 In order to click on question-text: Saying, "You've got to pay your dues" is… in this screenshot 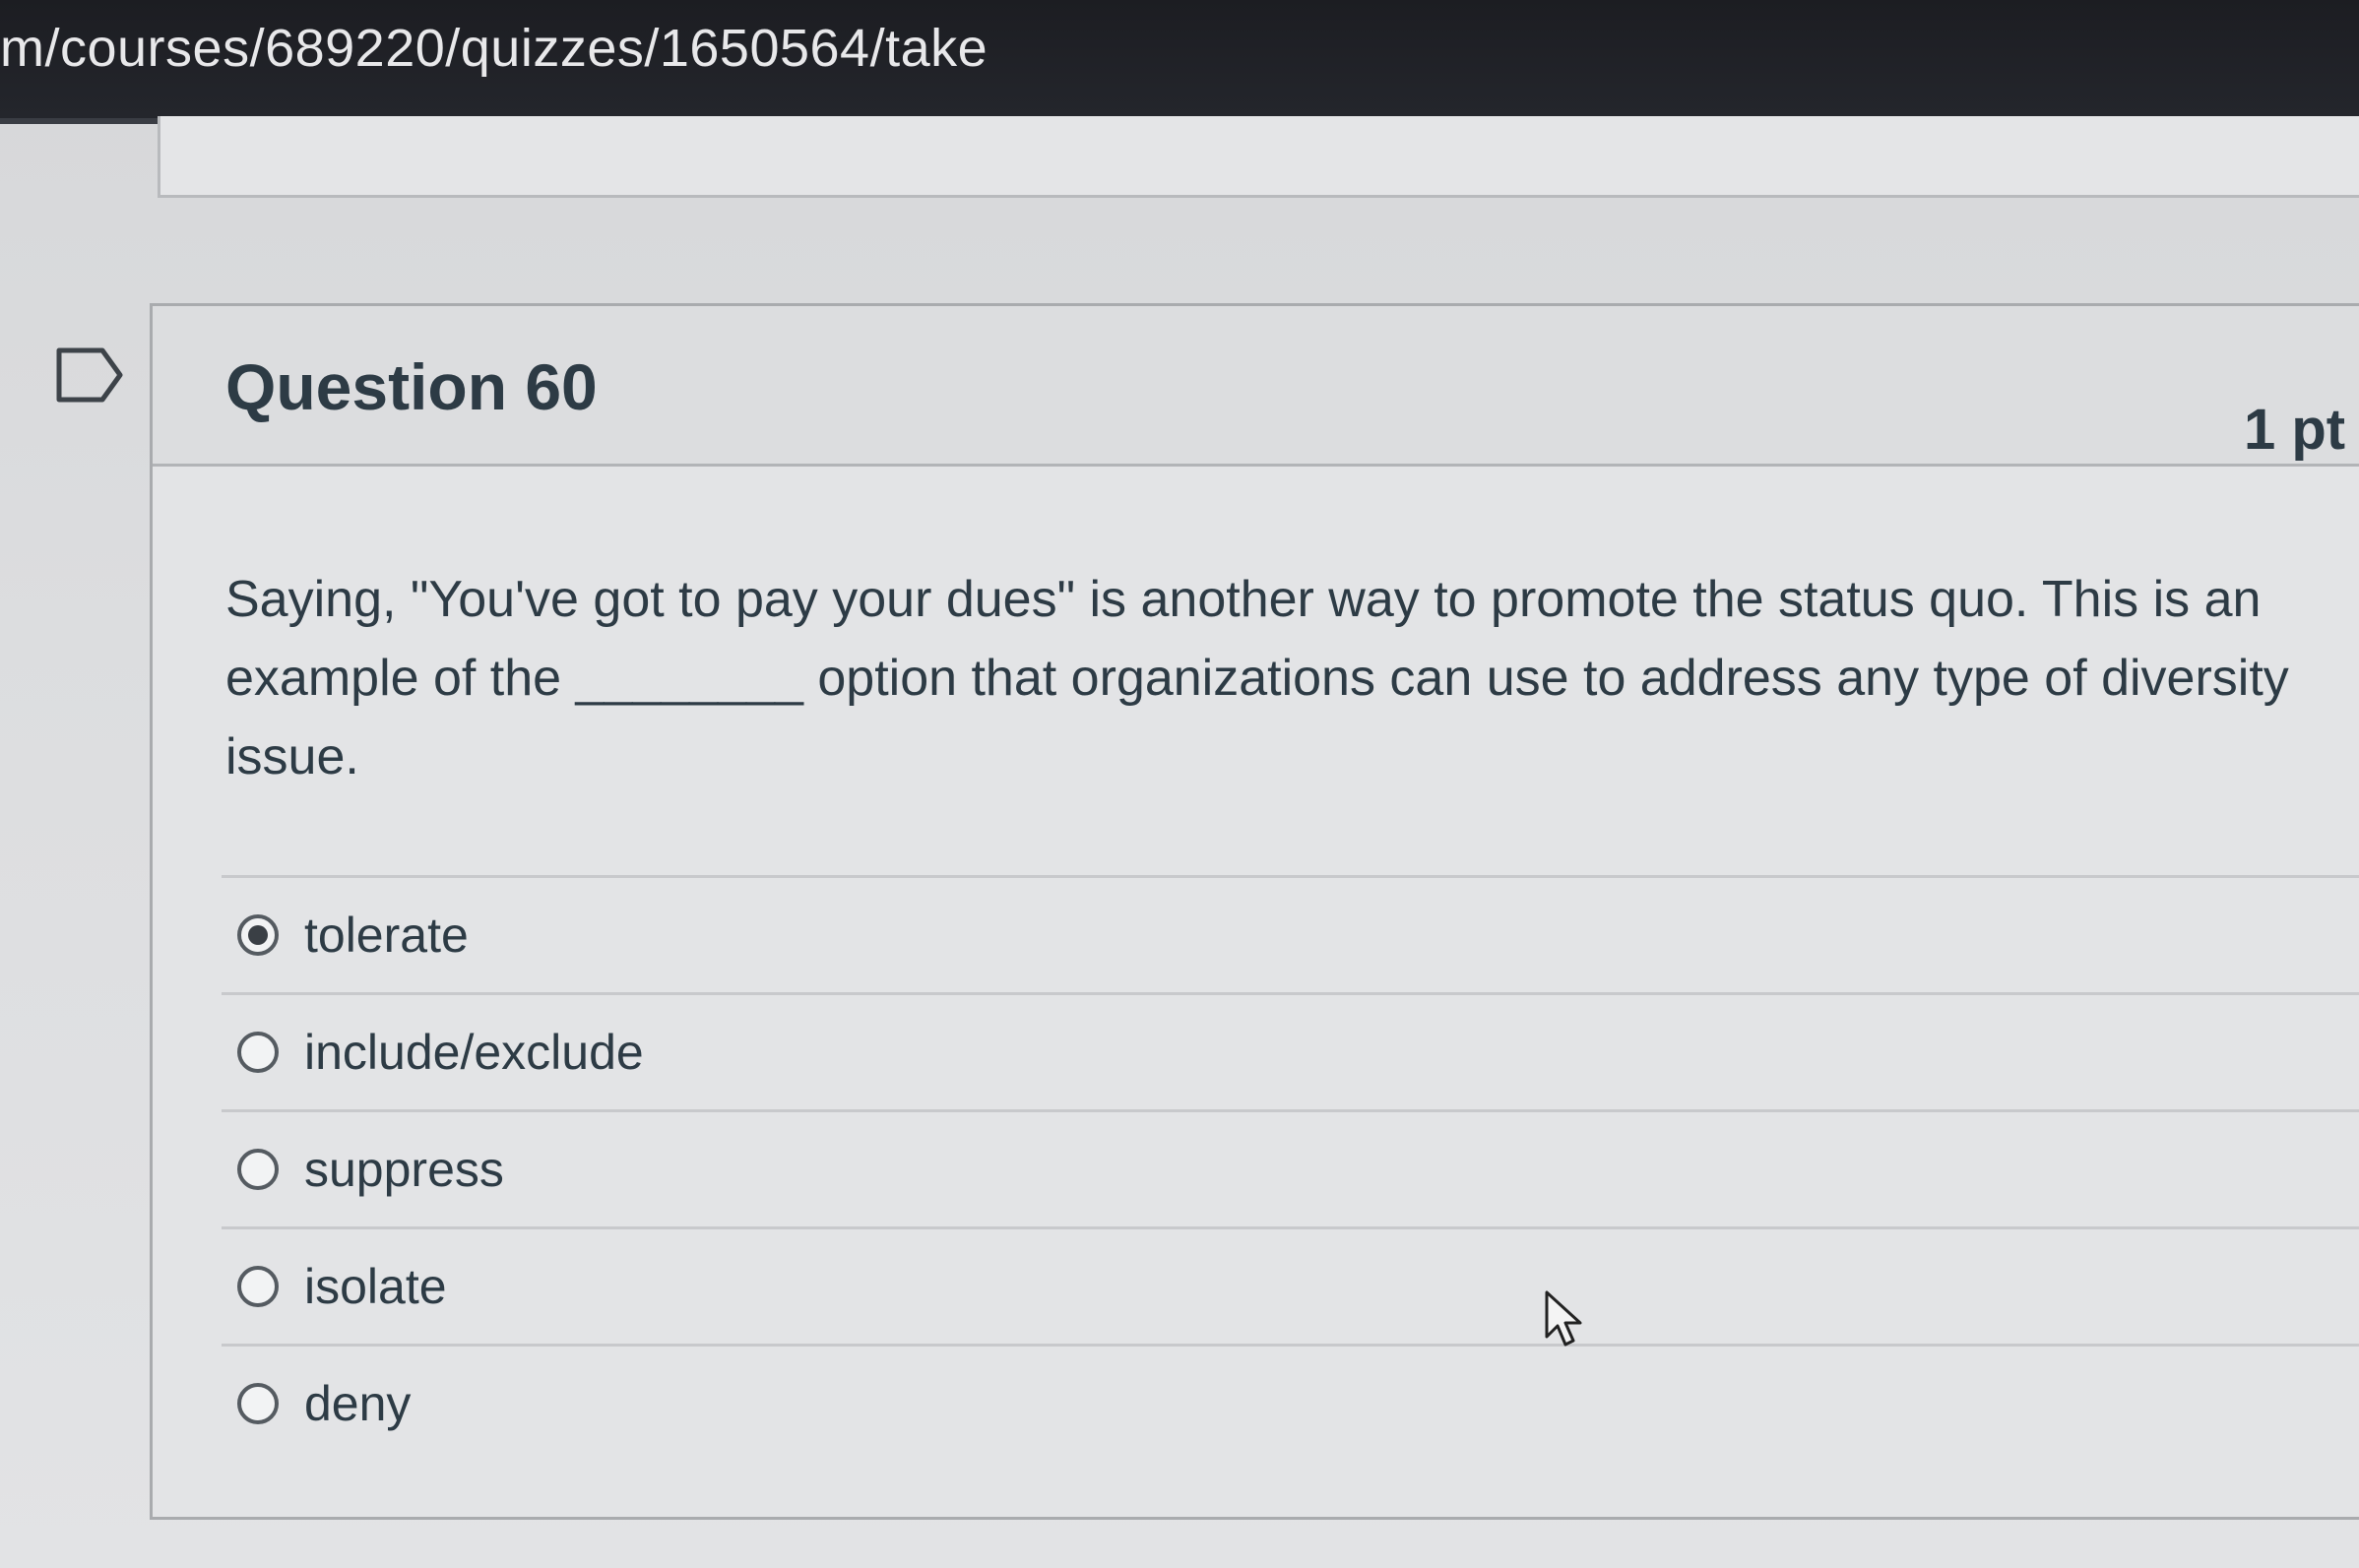, I will do `click(1257, 678)`.